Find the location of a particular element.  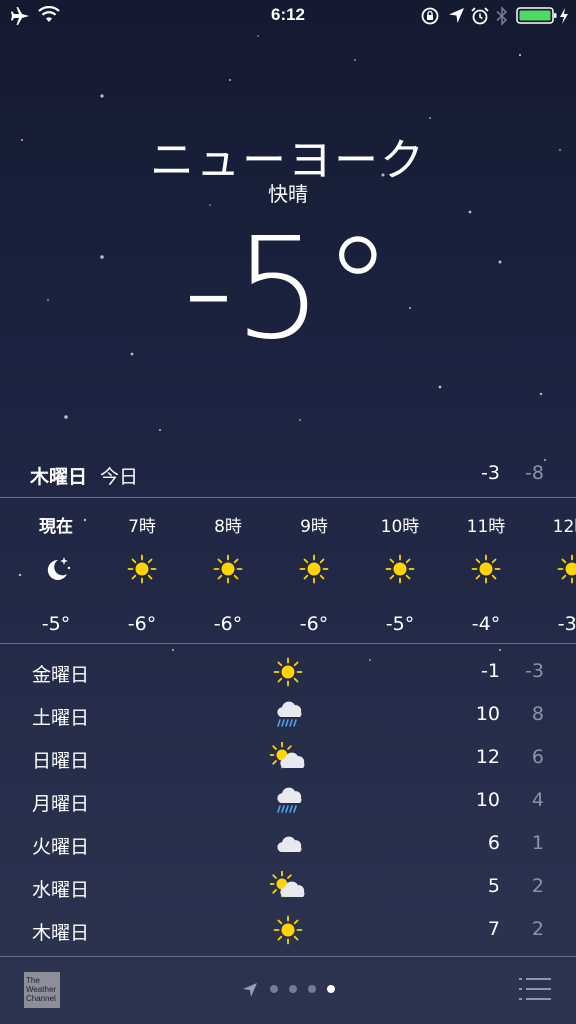

hour-item: 10時 -5° is located at coordinates (400, 567).